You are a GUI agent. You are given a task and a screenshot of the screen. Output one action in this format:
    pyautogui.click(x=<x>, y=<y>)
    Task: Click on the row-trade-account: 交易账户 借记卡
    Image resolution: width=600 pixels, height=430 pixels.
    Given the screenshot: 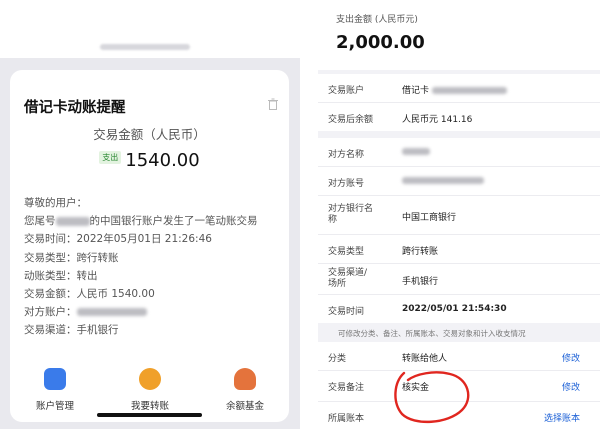 What is the action you would take?
    pyautogui.click(x=459, y=88)
    